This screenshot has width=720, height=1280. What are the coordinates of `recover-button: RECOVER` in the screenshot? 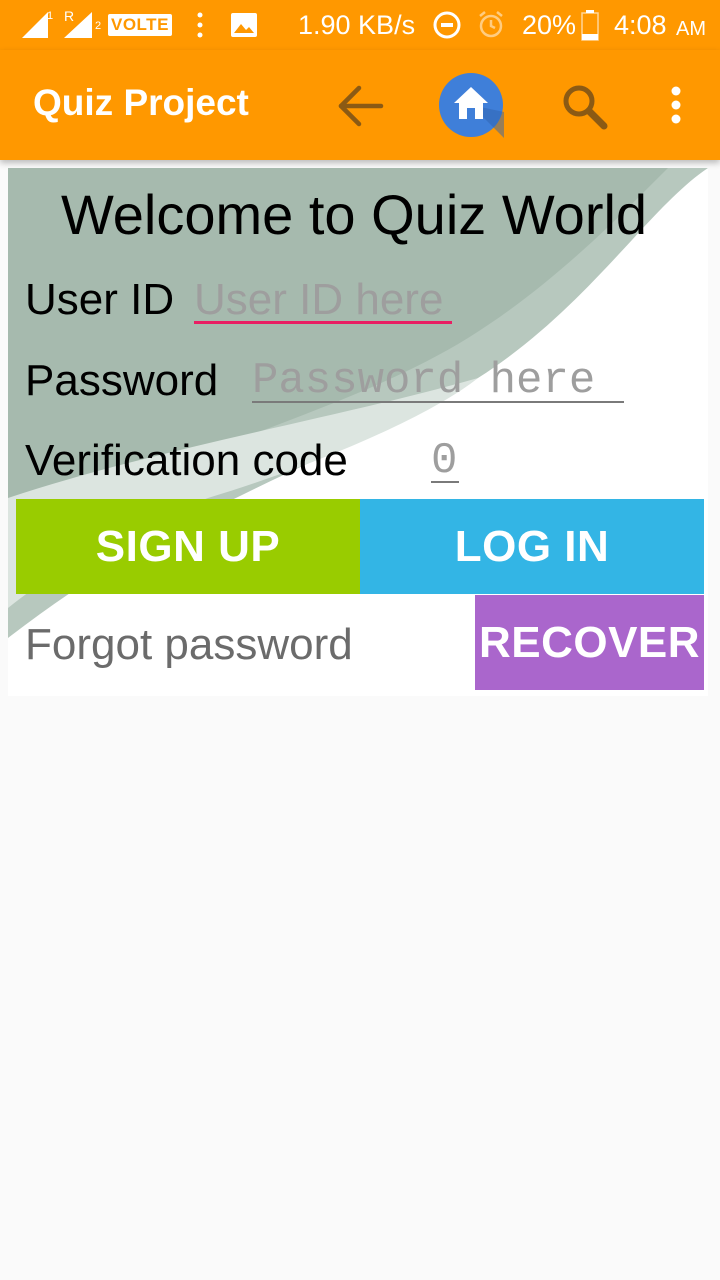 It's located at (589, 642).